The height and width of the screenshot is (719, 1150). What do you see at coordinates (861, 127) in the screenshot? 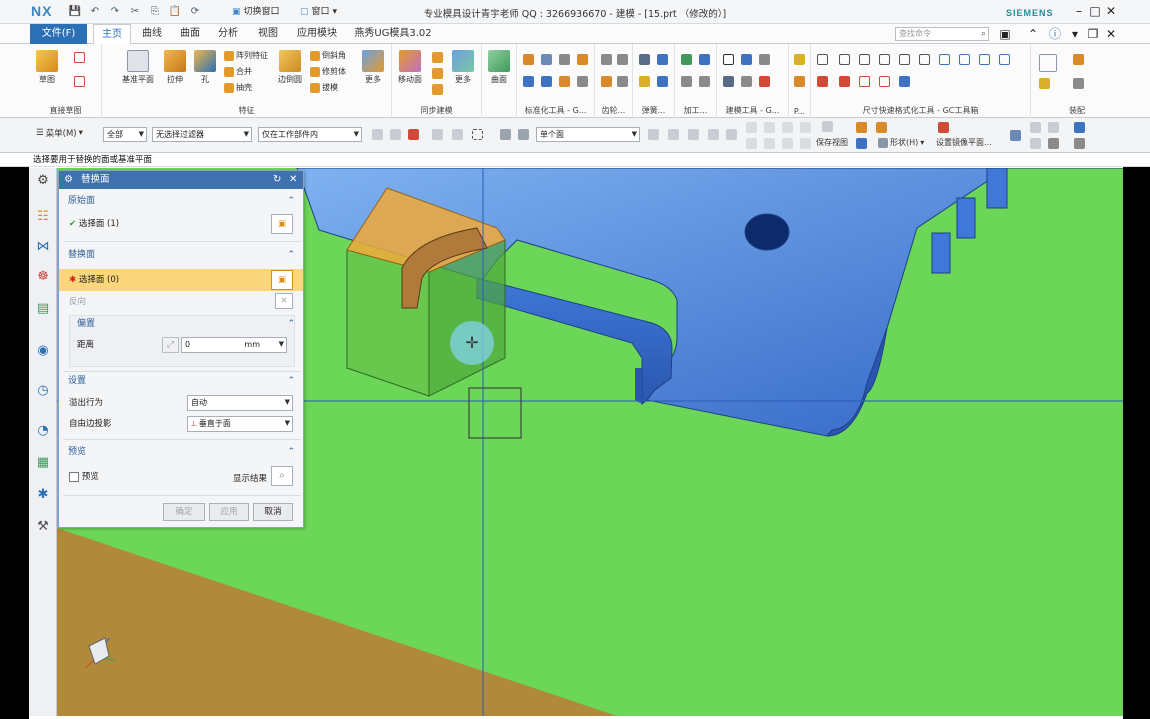
I see `view-tool-1-icon` at bounding box center [861, 127].